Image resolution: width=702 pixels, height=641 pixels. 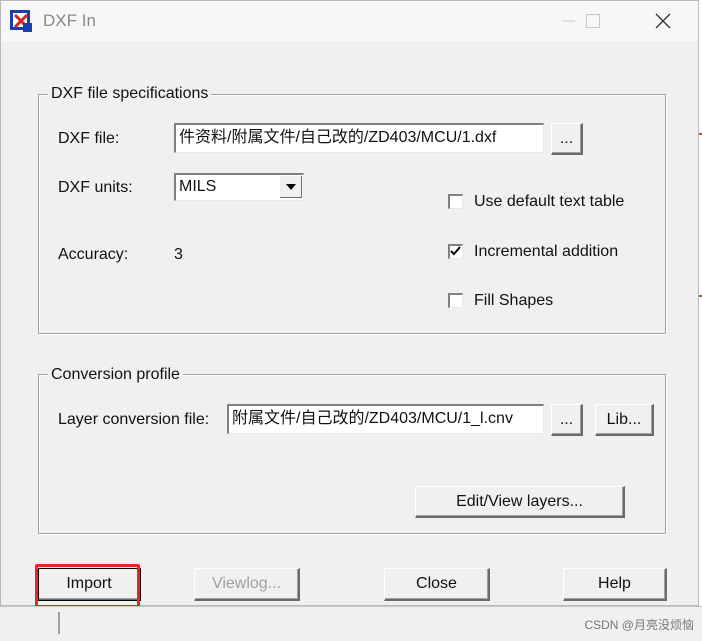 What do you see at coordinates (115, 375) in the screenshot?
I see `group-legend: Conversion profile` at bounding box center [115, 375].